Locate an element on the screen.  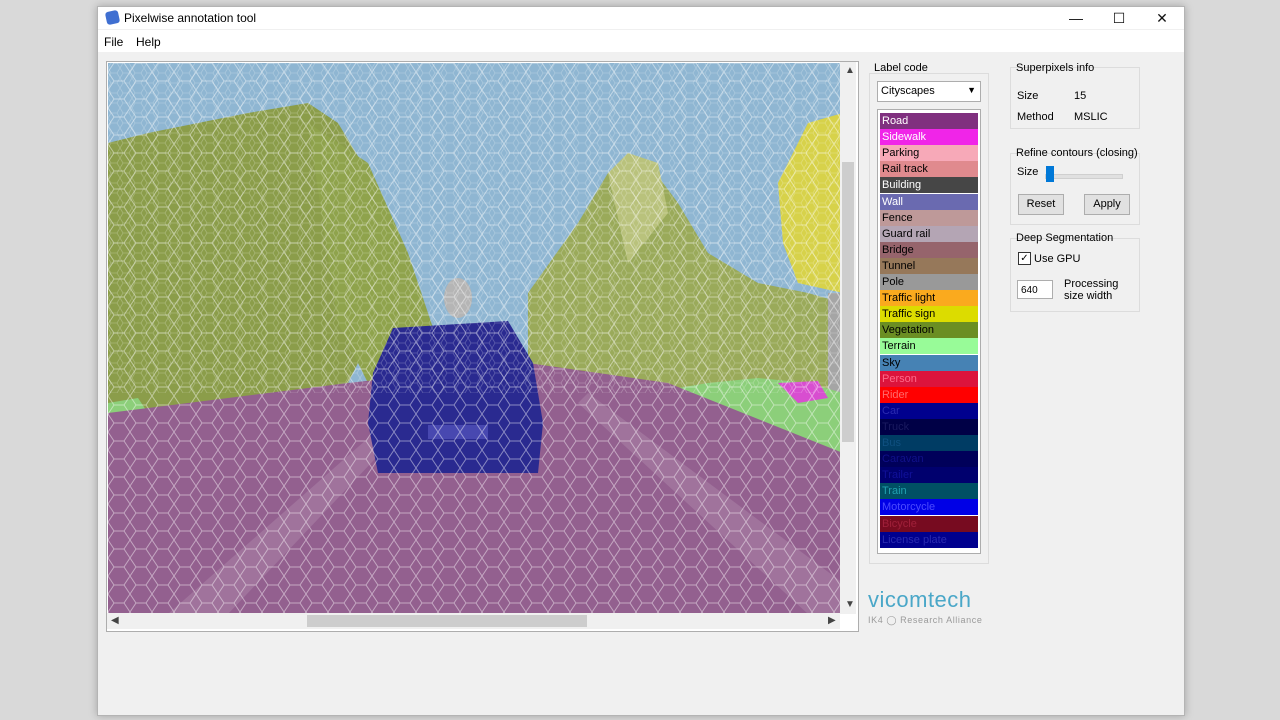
vicomtech-logo: vicomtech is located at coordinates (920, 599).